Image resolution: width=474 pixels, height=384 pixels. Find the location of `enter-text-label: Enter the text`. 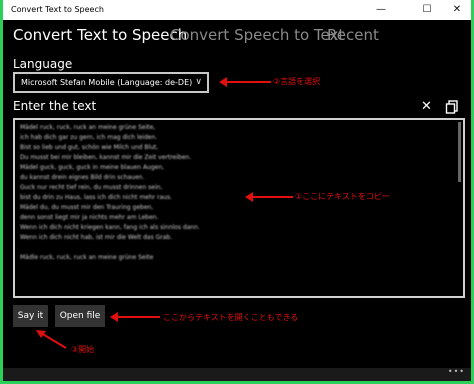

enter-text-label: Enter the text is located at coordinates (55, 106).